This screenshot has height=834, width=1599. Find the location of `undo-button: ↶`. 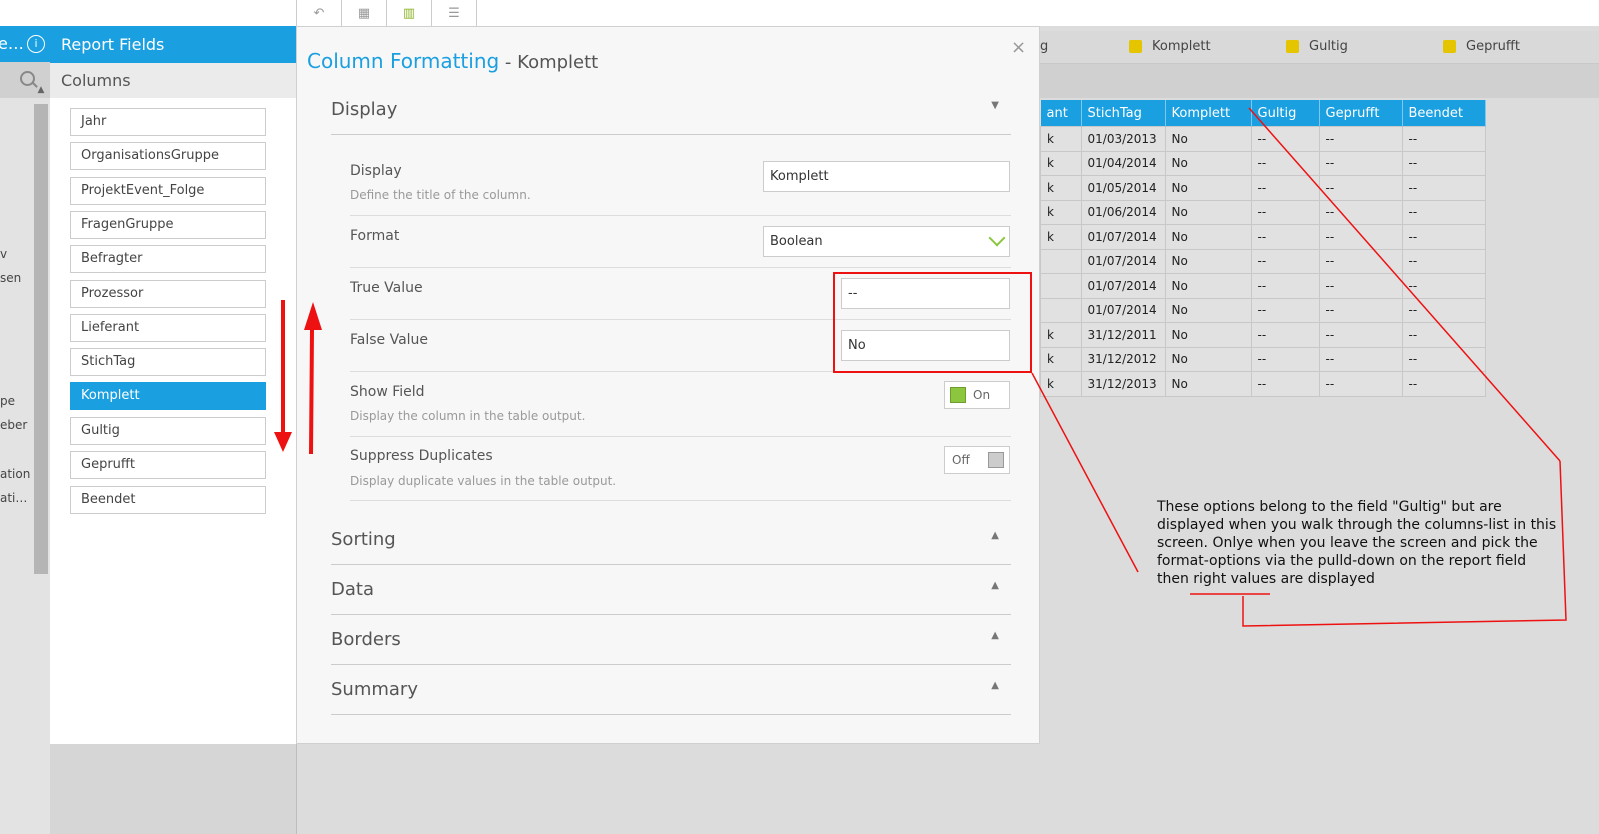

undo-button: ↶ is located at coordinates (319, 13).